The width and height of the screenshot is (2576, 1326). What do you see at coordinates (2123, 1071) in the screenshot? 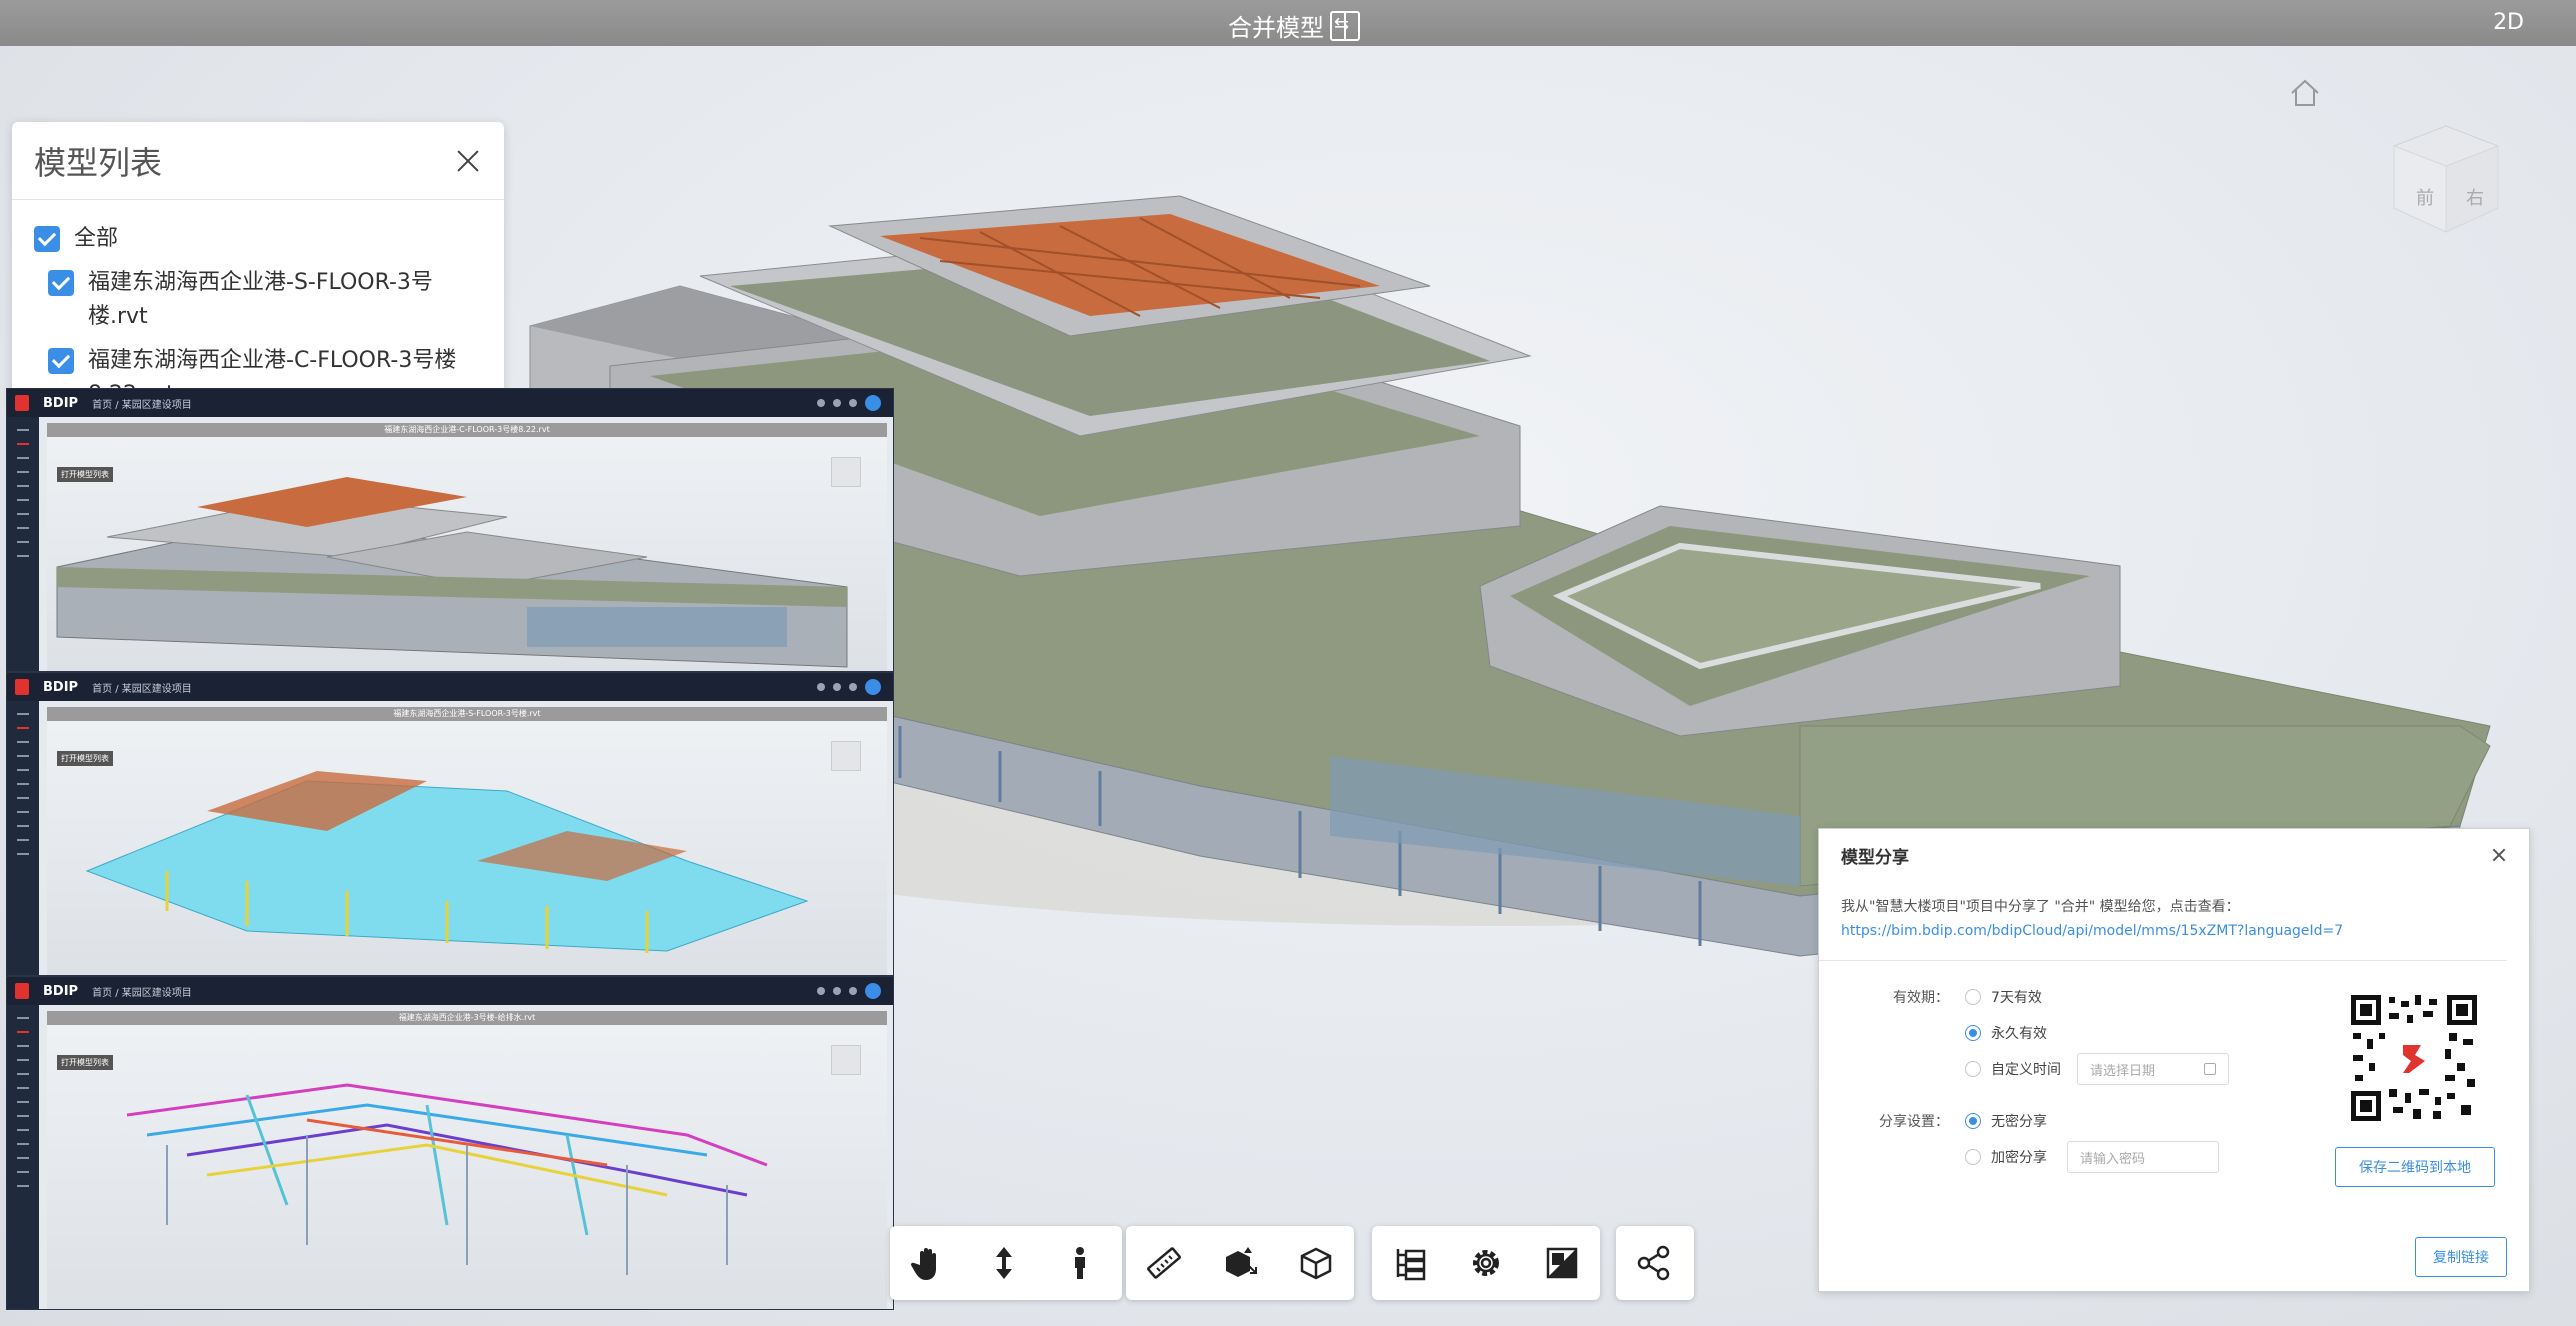
I see `date-placeholder: 请选择日期` at bounding box center [2123, 1071].